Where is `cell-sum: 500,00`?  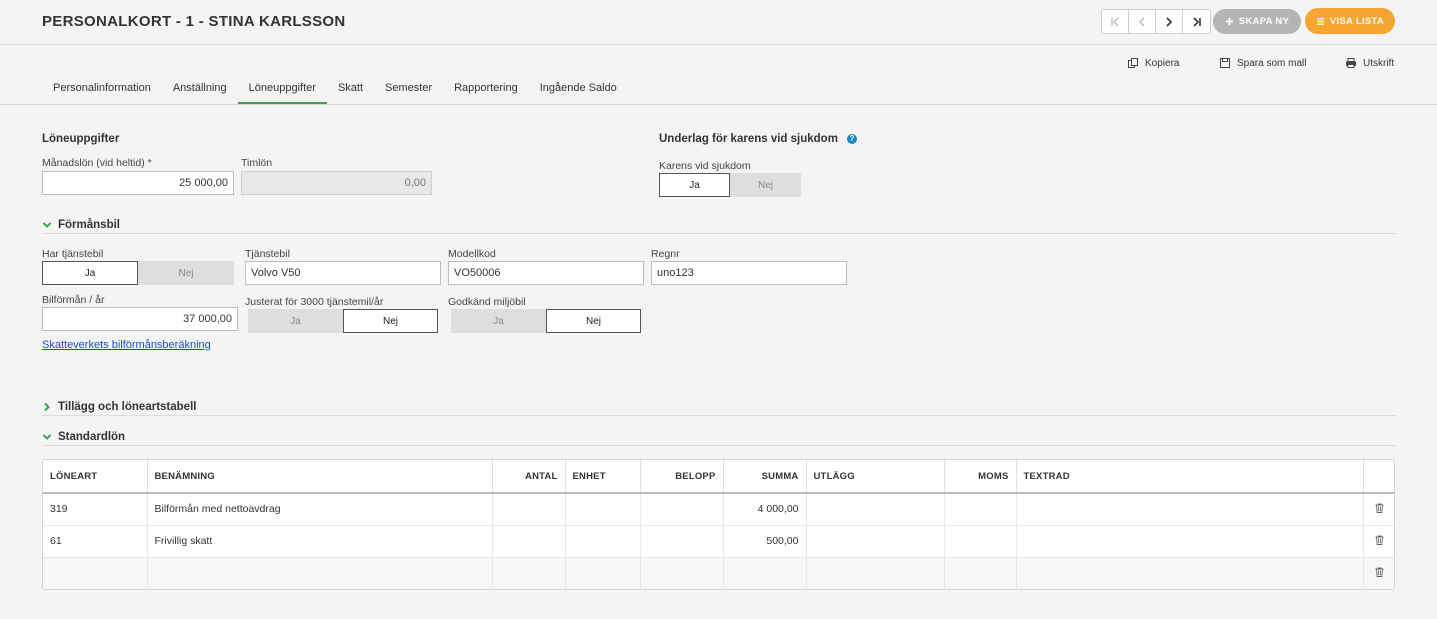
cell-sum: 500,00 is located at coordinates (765, 541).